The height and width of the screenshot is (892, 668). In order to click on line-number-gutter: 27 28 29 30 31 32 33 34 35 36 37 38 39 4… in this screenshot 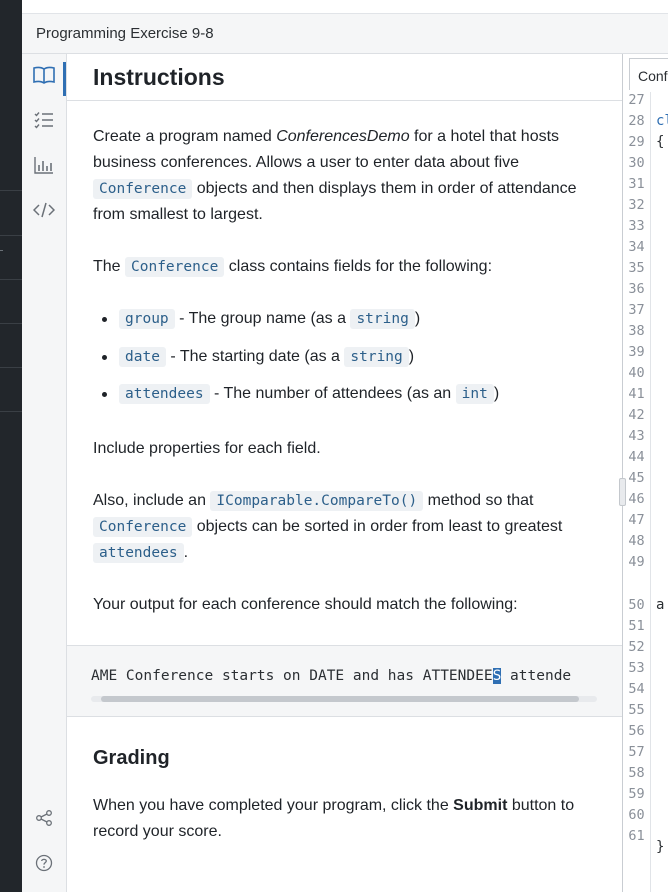, I will do `click(637, 492)`.